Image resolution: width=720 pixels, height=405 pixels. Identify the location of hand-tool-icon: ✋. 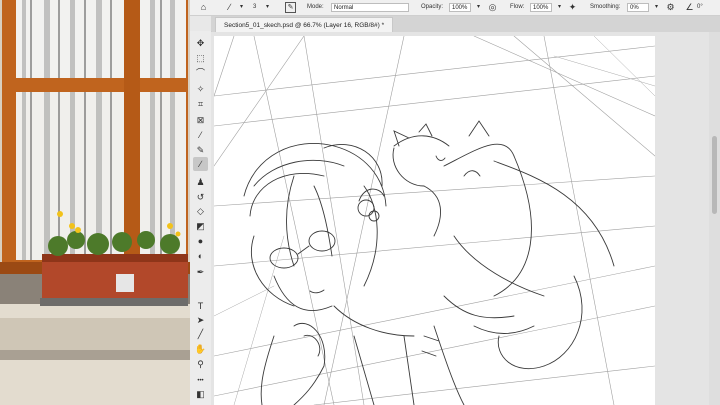
(200, 349).